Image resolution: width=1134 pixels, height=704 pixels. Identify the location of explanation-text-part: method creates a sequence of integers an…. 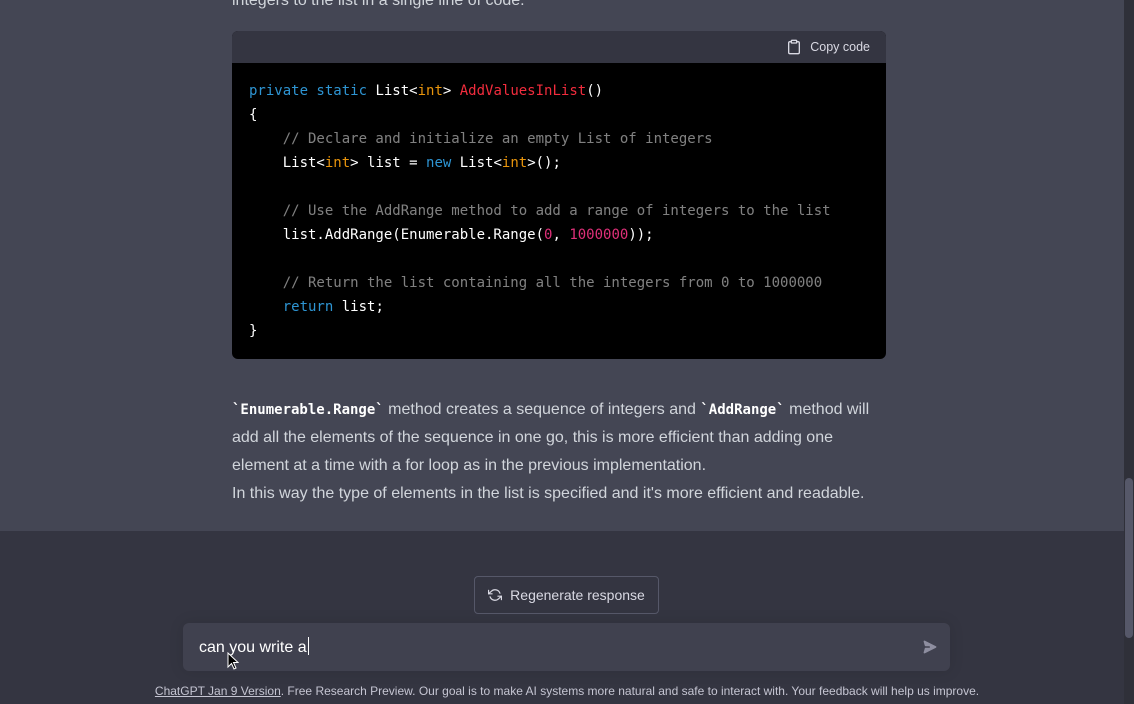
(542, 409).